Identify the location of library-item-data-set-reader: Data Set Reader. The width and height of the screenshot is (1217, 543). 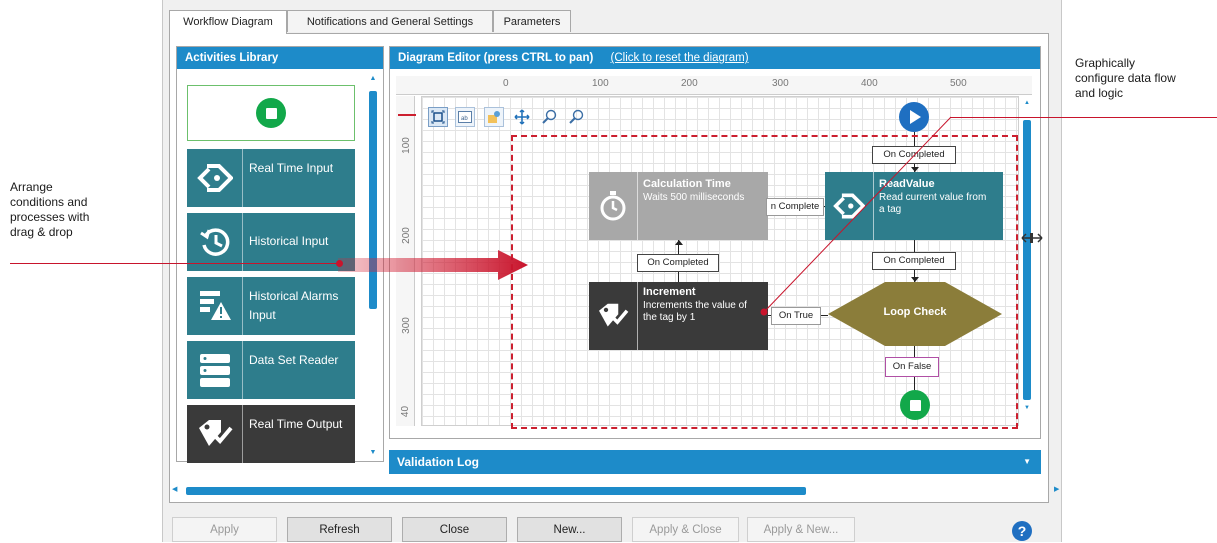
(271, 370).